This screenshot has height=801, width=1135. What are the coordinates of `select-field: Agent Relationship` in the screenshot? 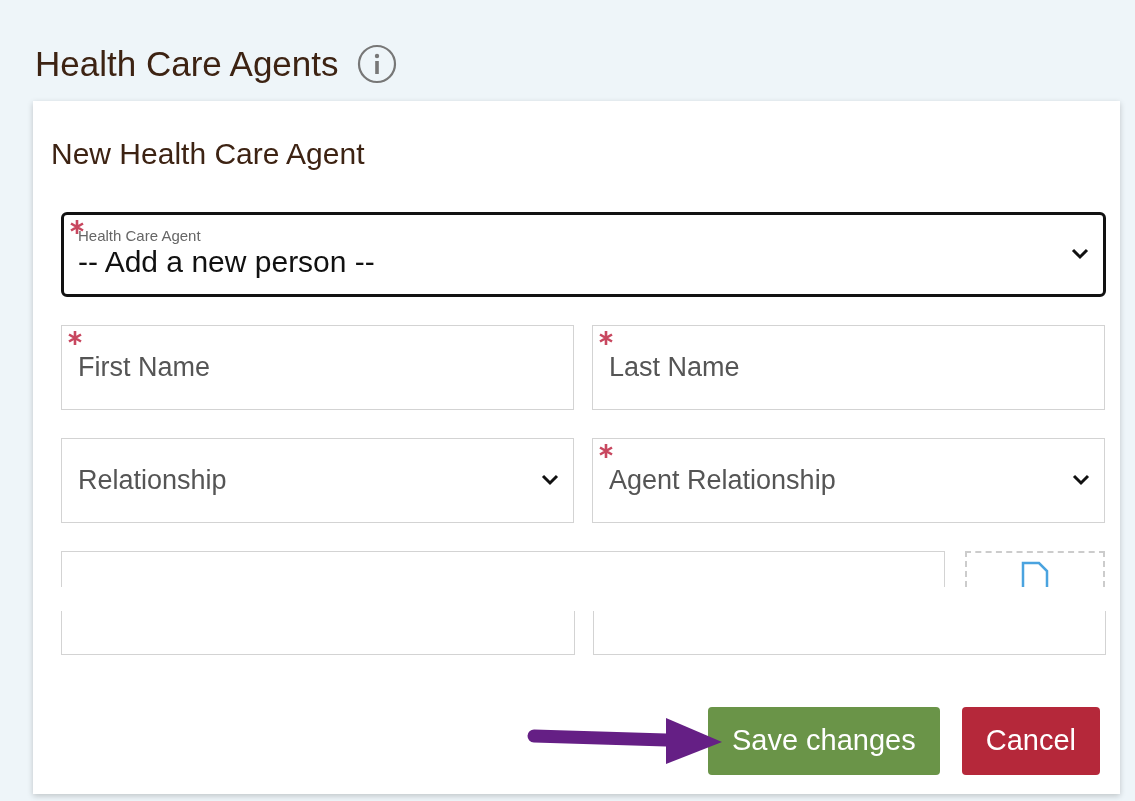 It's located at (848, 480).